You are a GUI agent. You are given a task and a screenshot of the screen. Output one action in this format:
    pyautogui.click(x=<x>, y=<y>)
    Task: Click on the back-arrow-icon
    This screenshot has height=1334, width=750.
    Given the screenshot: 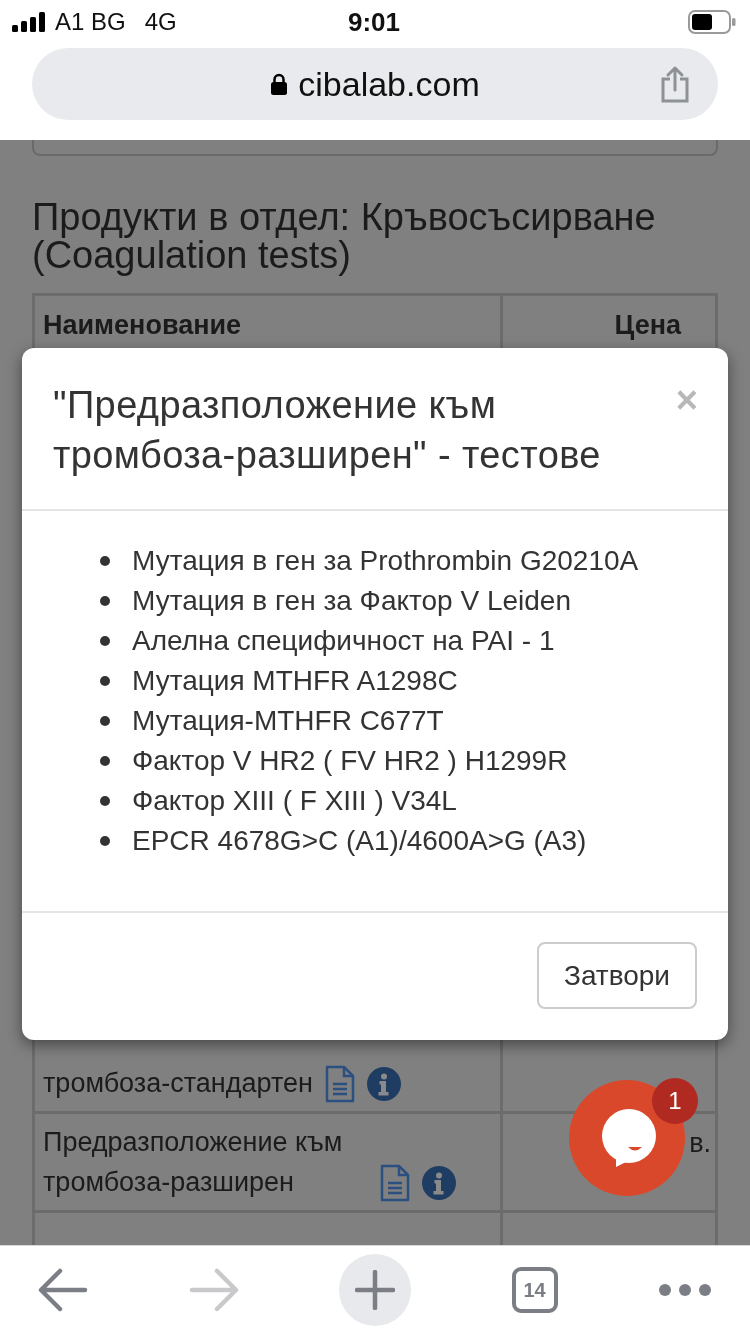 What is the action you would take?
    pyautogui.click(x=63, y=1290)
    